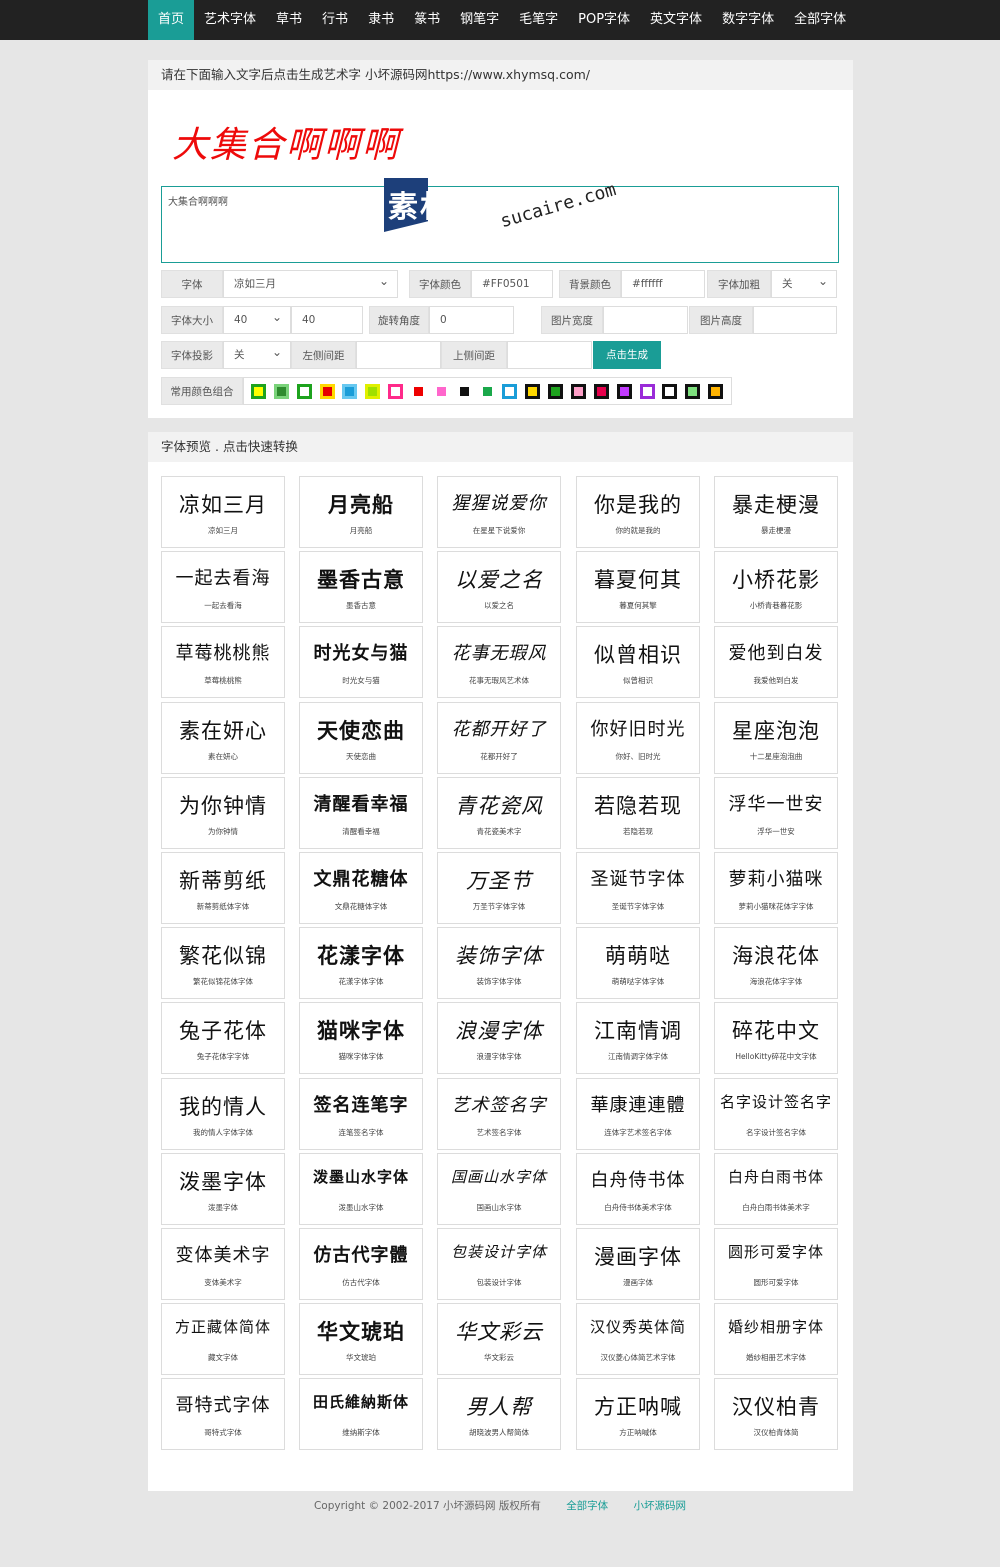  What do you see at coordinates (587, 1506) in the screenshot?
I see `footer-link-all-fonts: 全部字体` at bounding box center [587, 1506].